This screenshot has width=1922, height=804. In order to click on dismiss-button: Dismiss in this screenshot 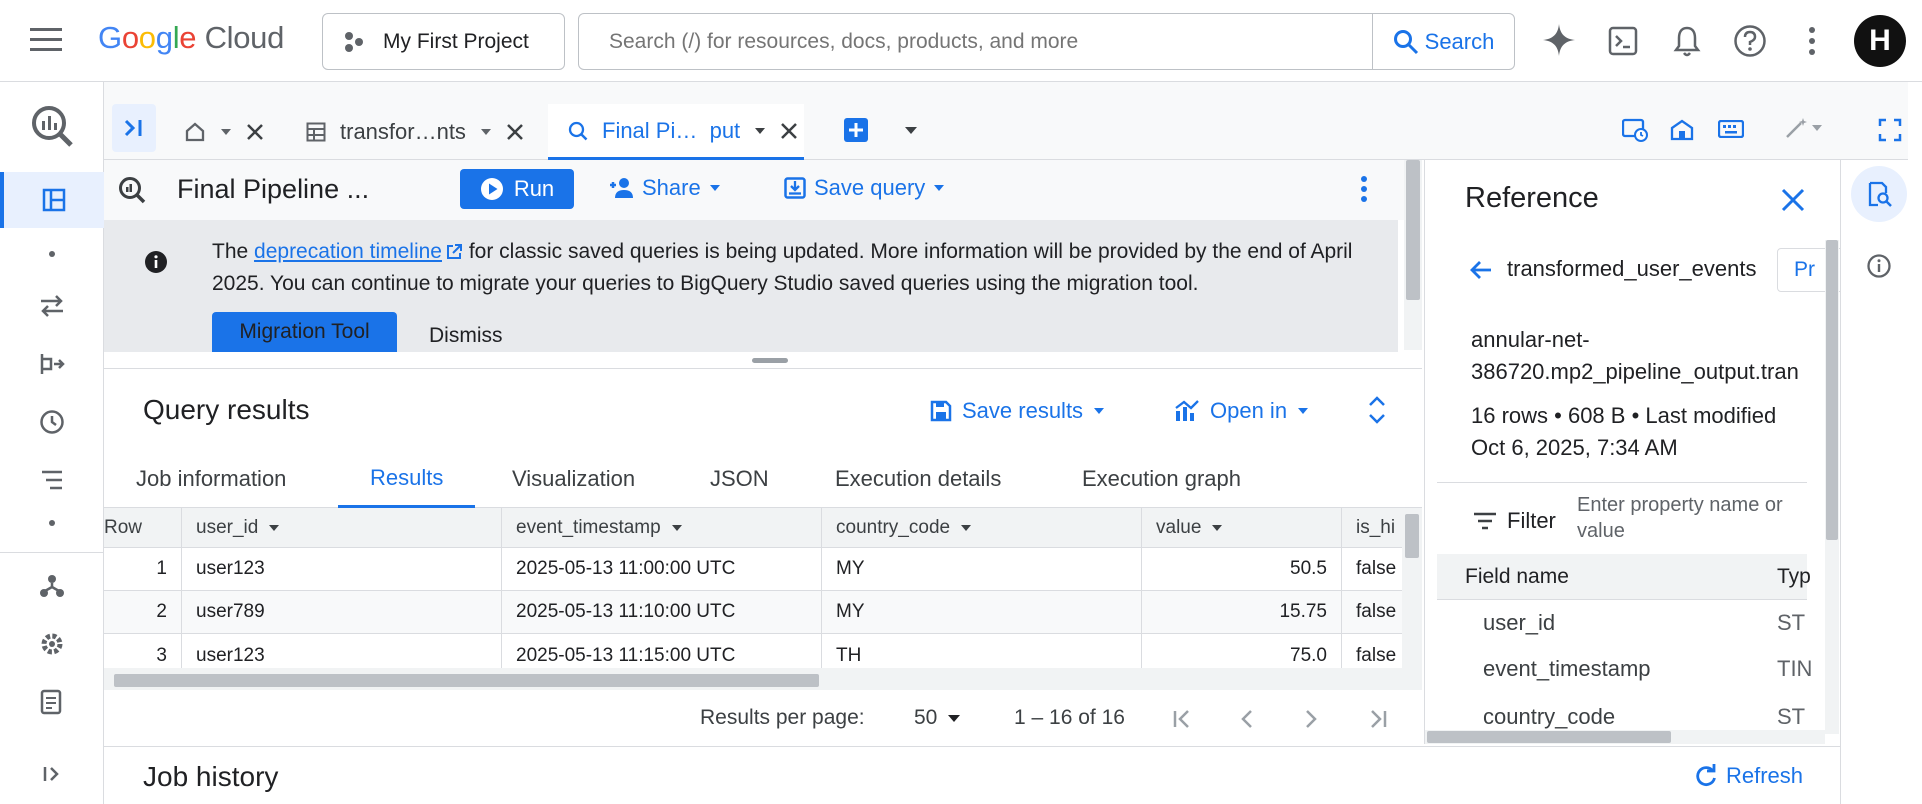, I will do `click(466, 336)`.